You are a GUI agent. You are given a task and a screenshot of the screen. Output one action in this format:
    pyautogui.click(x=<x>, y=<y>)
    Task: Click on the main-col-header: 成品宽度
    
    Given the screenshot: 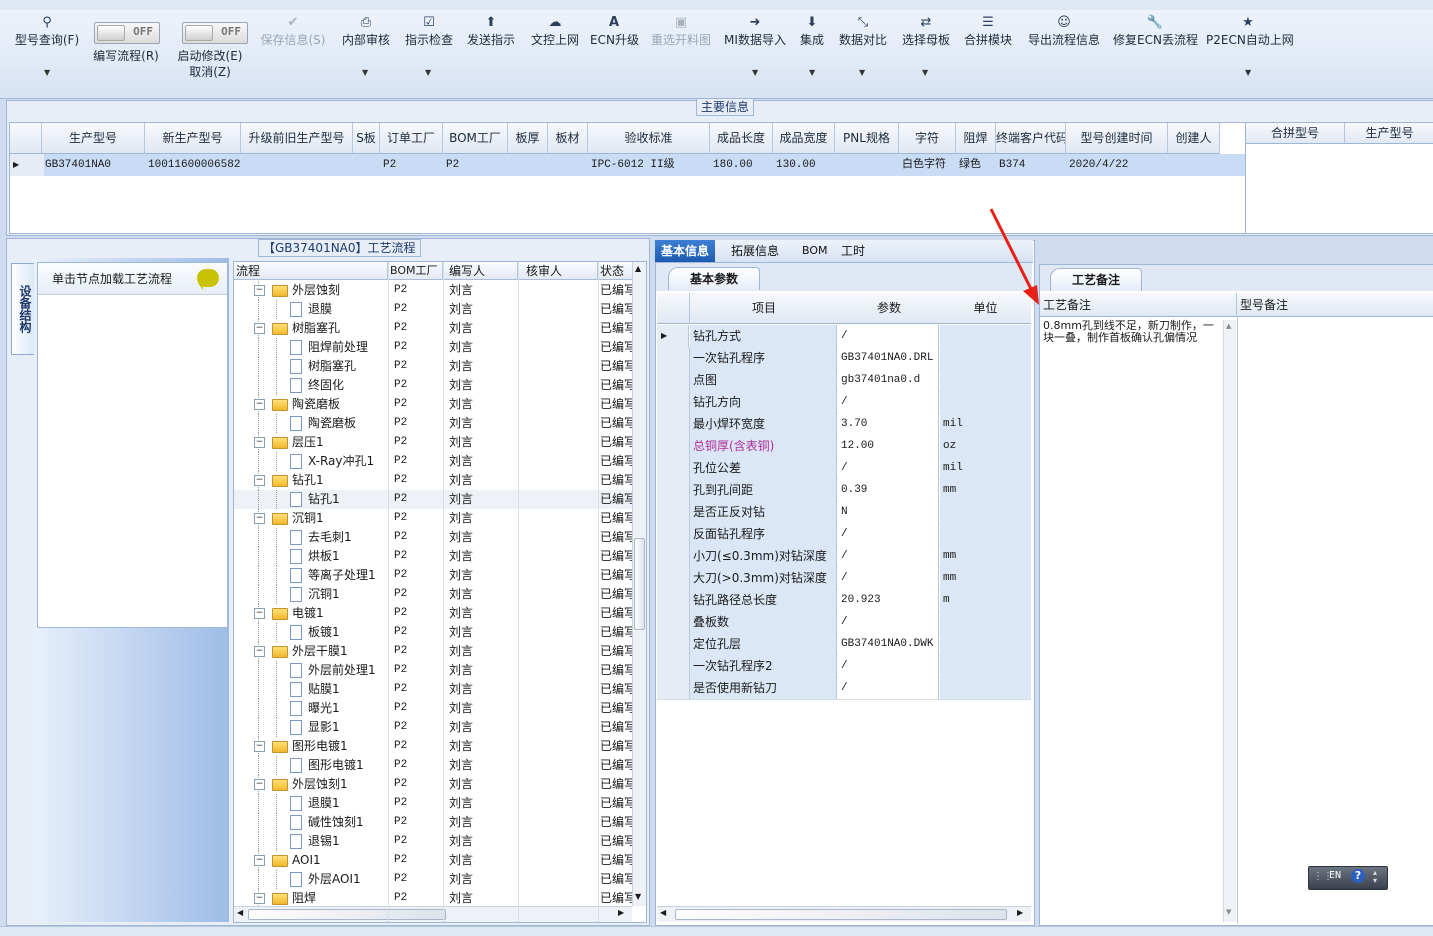 What is the action you would take?
    pyautogui.click(x=804, y=138)
    